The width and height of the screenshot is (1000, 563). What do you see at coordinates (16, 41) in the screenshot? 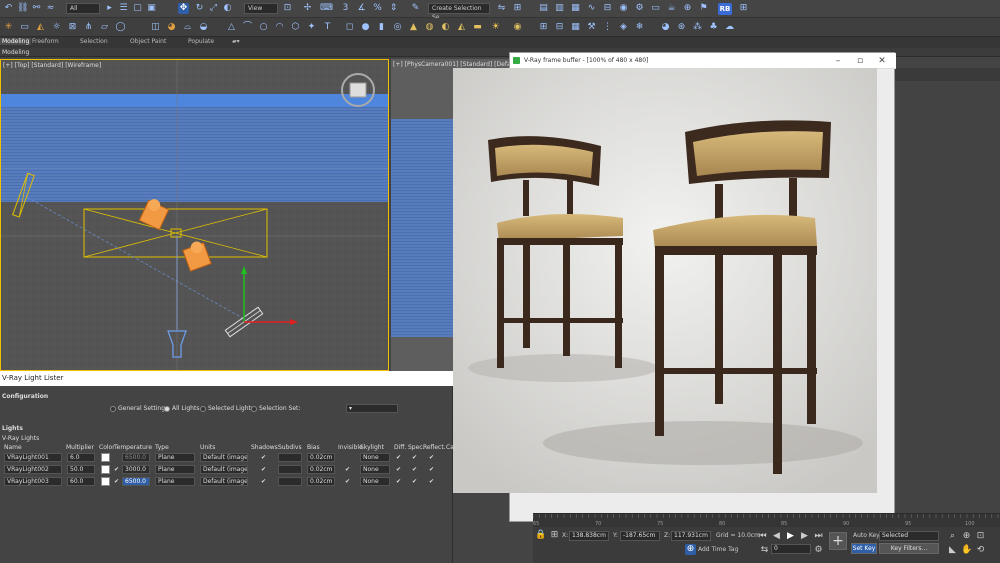
I see `tab-modeling: Modeling` at bounding box center [16, 41].